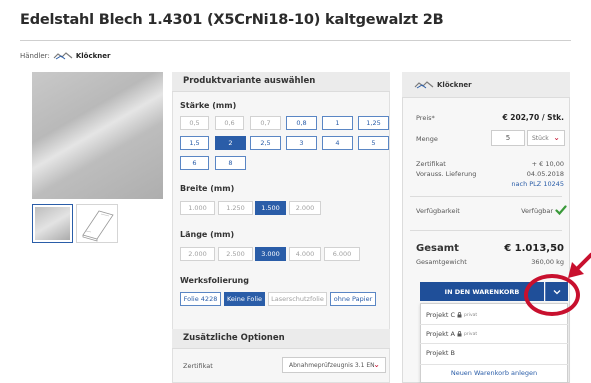  What do you see at coordinates (373, 143) in the screenshot?
I see `thickness-option: 5` at bounding box center [373, 143].